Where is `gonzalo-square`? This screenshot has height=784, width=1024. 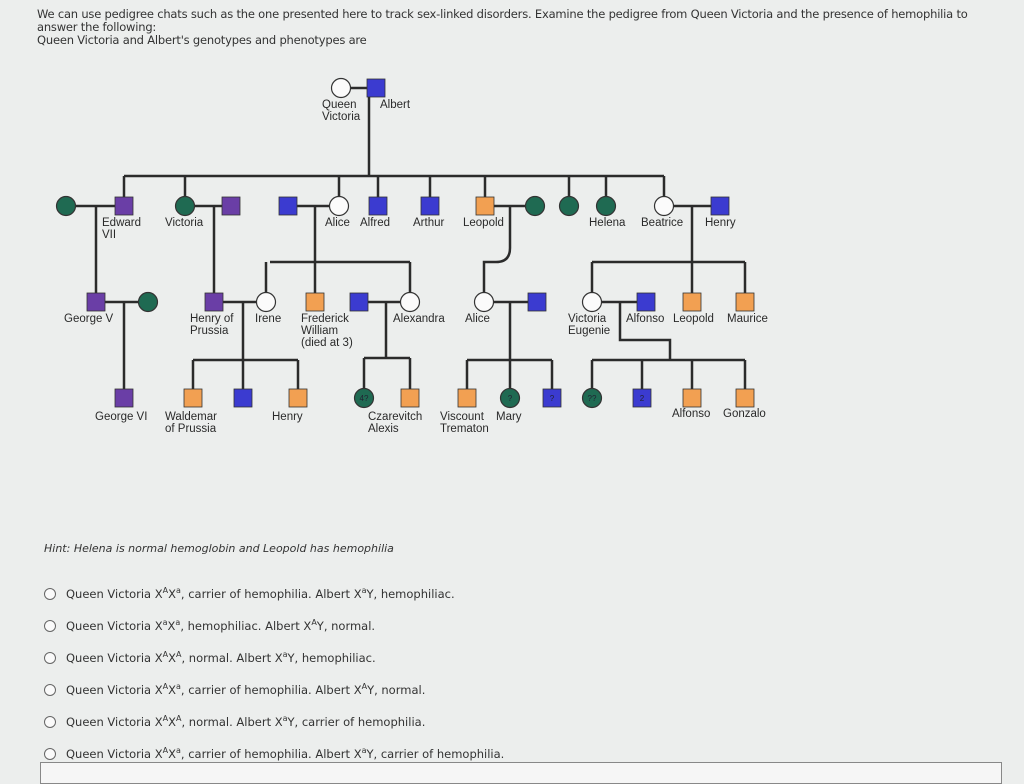 gonzalo-square is located at coordinates (745, 398).